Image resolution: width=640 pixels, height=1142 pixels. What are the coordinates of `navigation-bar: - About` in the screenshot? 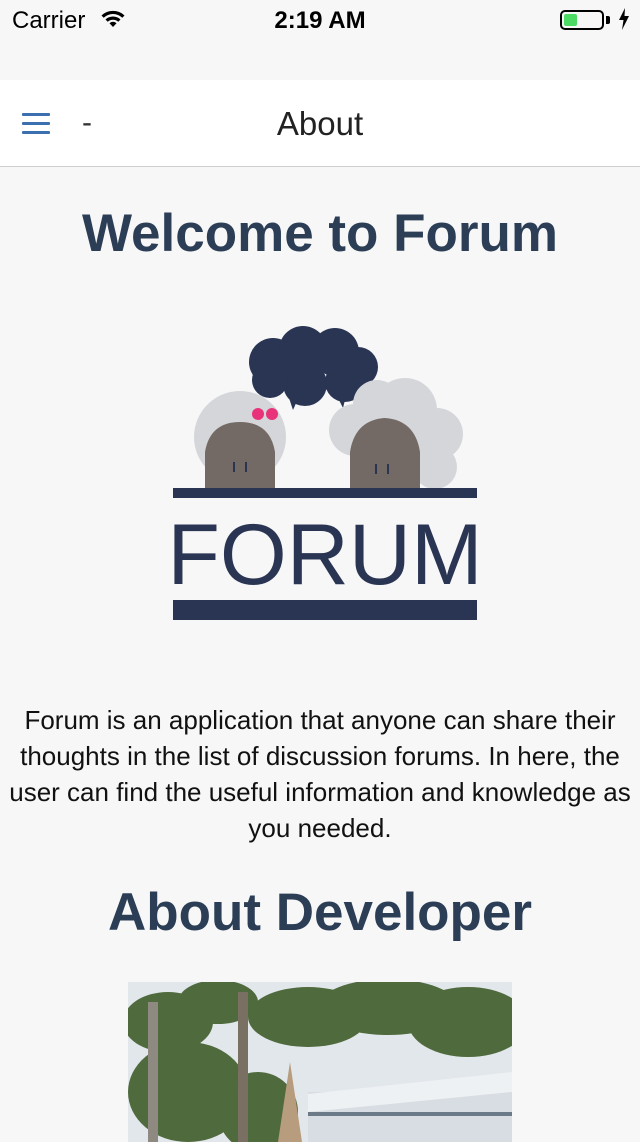 It's located at (320, 123).